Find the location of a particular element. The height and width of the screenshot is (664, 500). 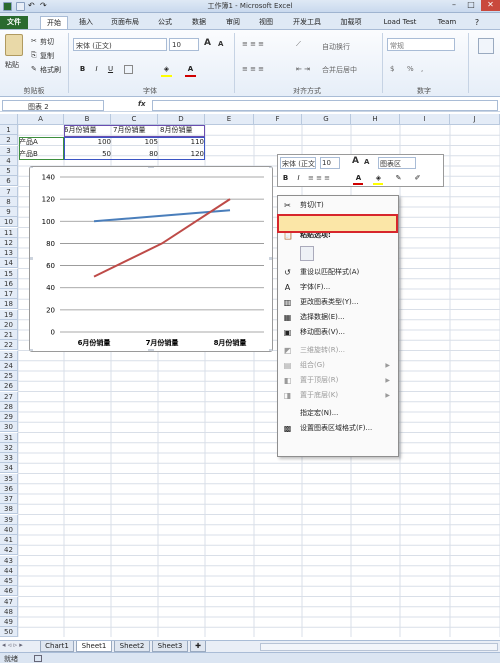

close-button: ✕ is located at coordinates (490, 5).